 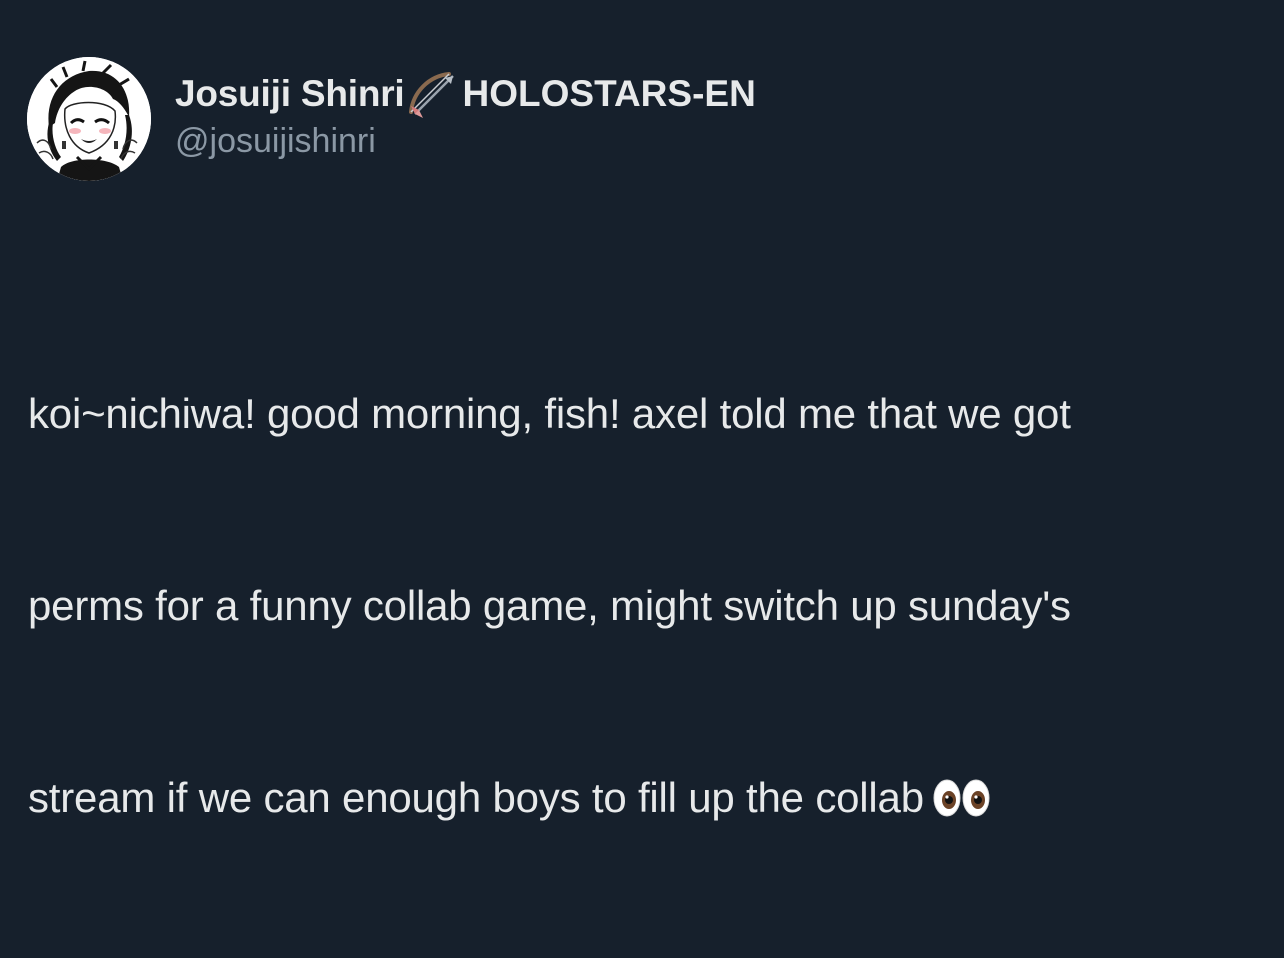 What do you see at coordinates (465, 141) in the screenshot?
I see `user-handle: @josuijishinri` at bounding box center [465, 141].